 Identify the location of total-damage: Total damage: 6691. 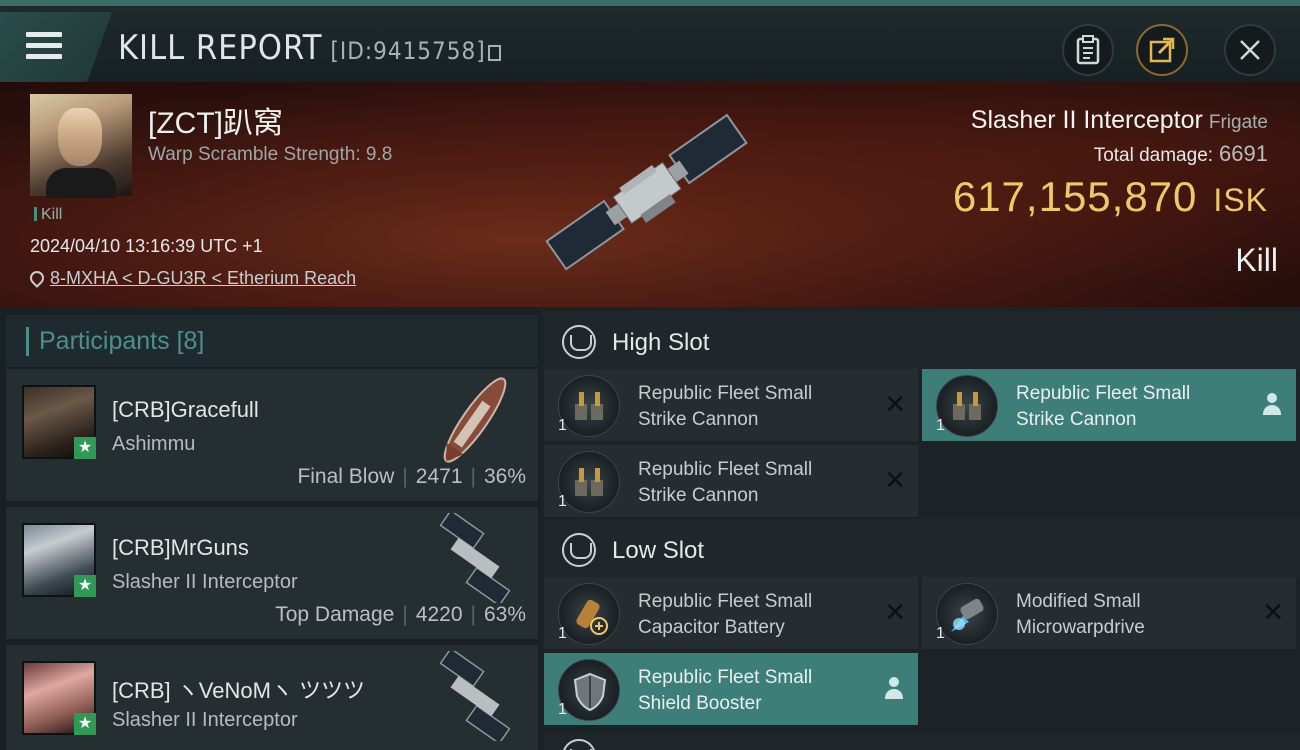
(1110, 154).